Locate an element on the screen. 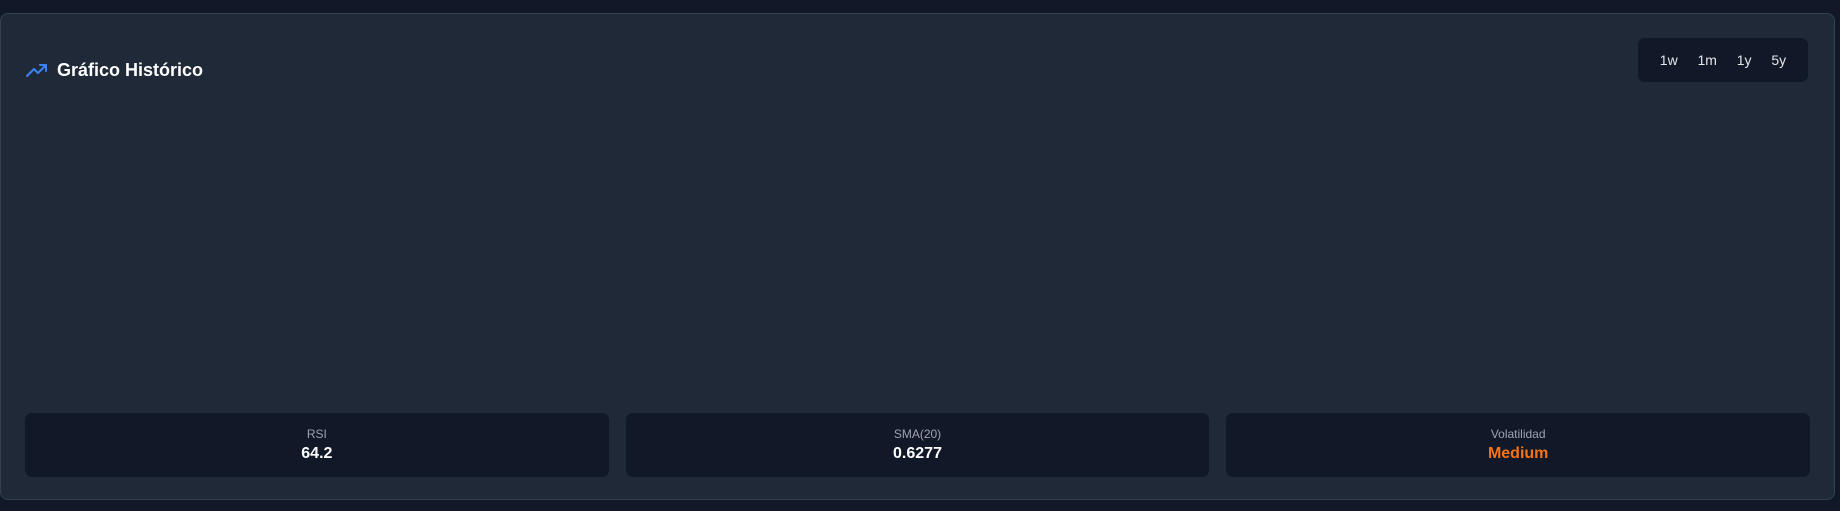  stat-value: Medium is located at coordinates (1518, 453).